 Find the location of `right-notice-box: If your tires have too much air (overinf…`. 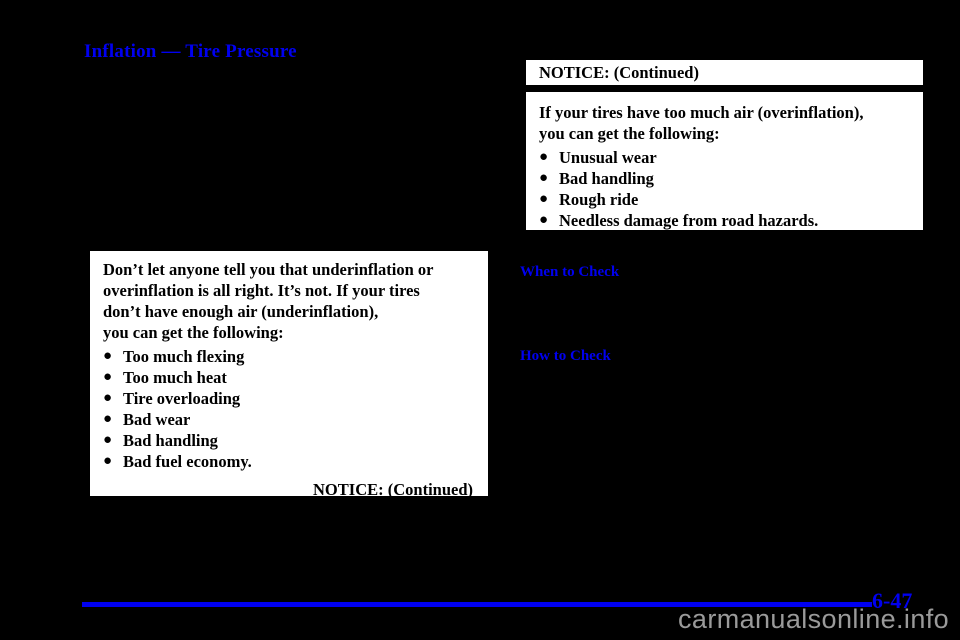

right-notice-box: If your tires have too much air (overinf… is located at coordinates (724, 161).